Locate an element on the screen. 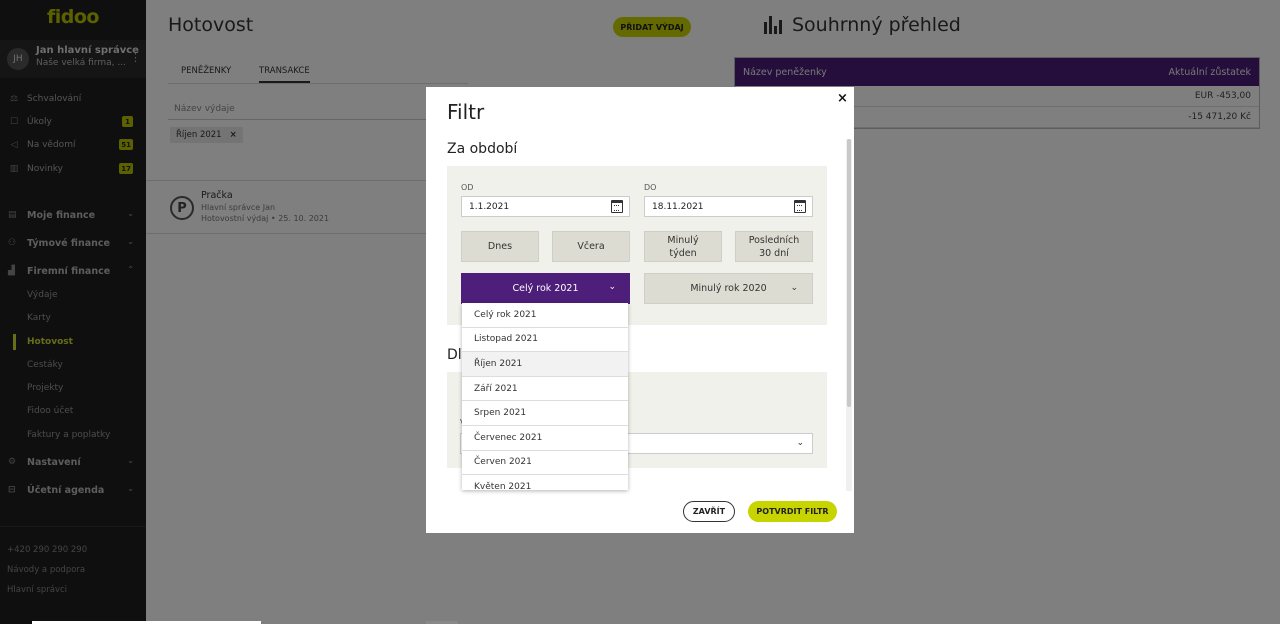 This screenshot has width=1280, height=624. dropdown-option: Listopad 2021 is located at coordinates (545, 340).